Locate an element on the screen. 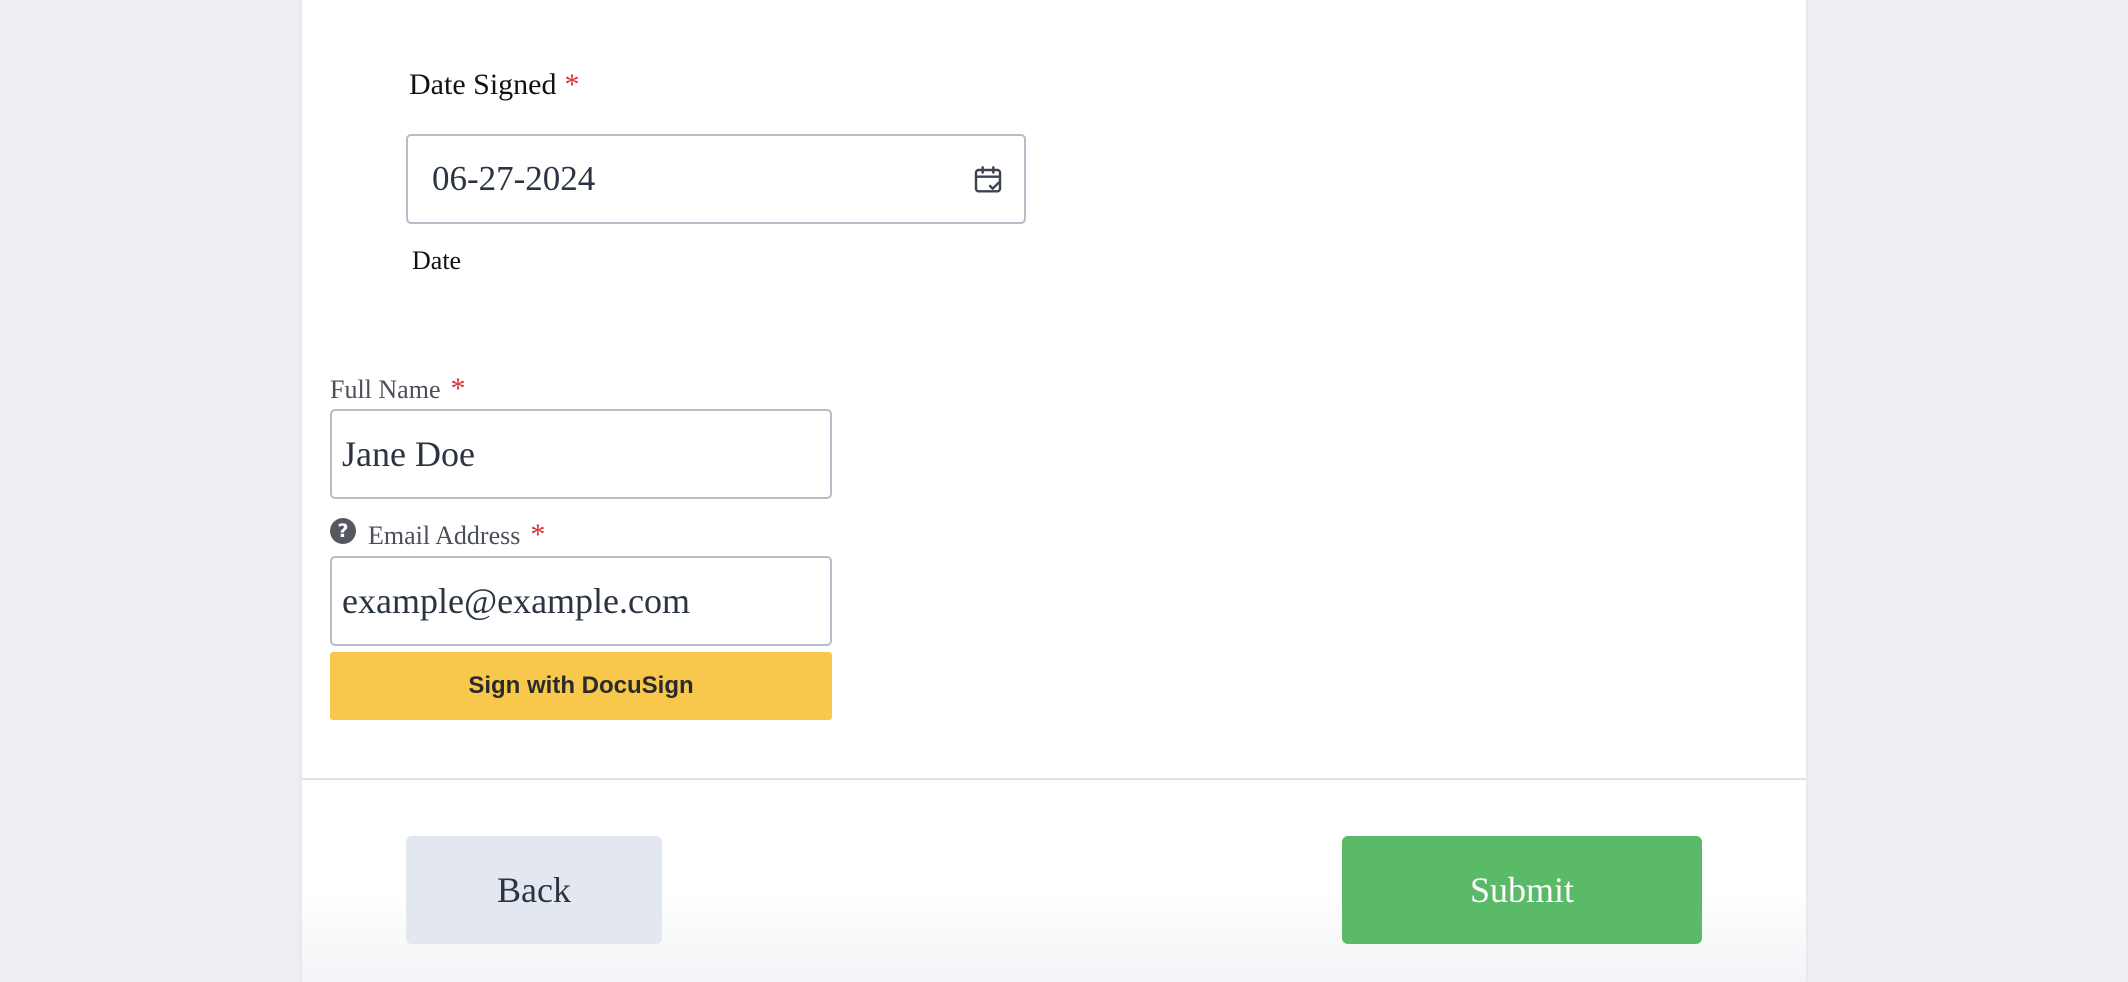  date-signed-input: 06-27-2024 is located at coordinates (716, 179).